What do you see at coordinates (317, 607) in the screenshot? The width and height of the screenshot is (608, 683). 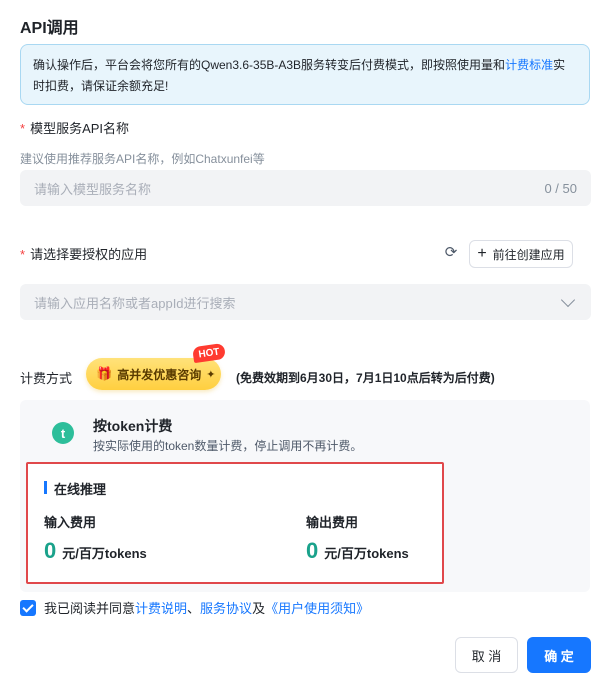 I see `user-notice-link: 《用户使用须知》` at bounding box center [317, 607].